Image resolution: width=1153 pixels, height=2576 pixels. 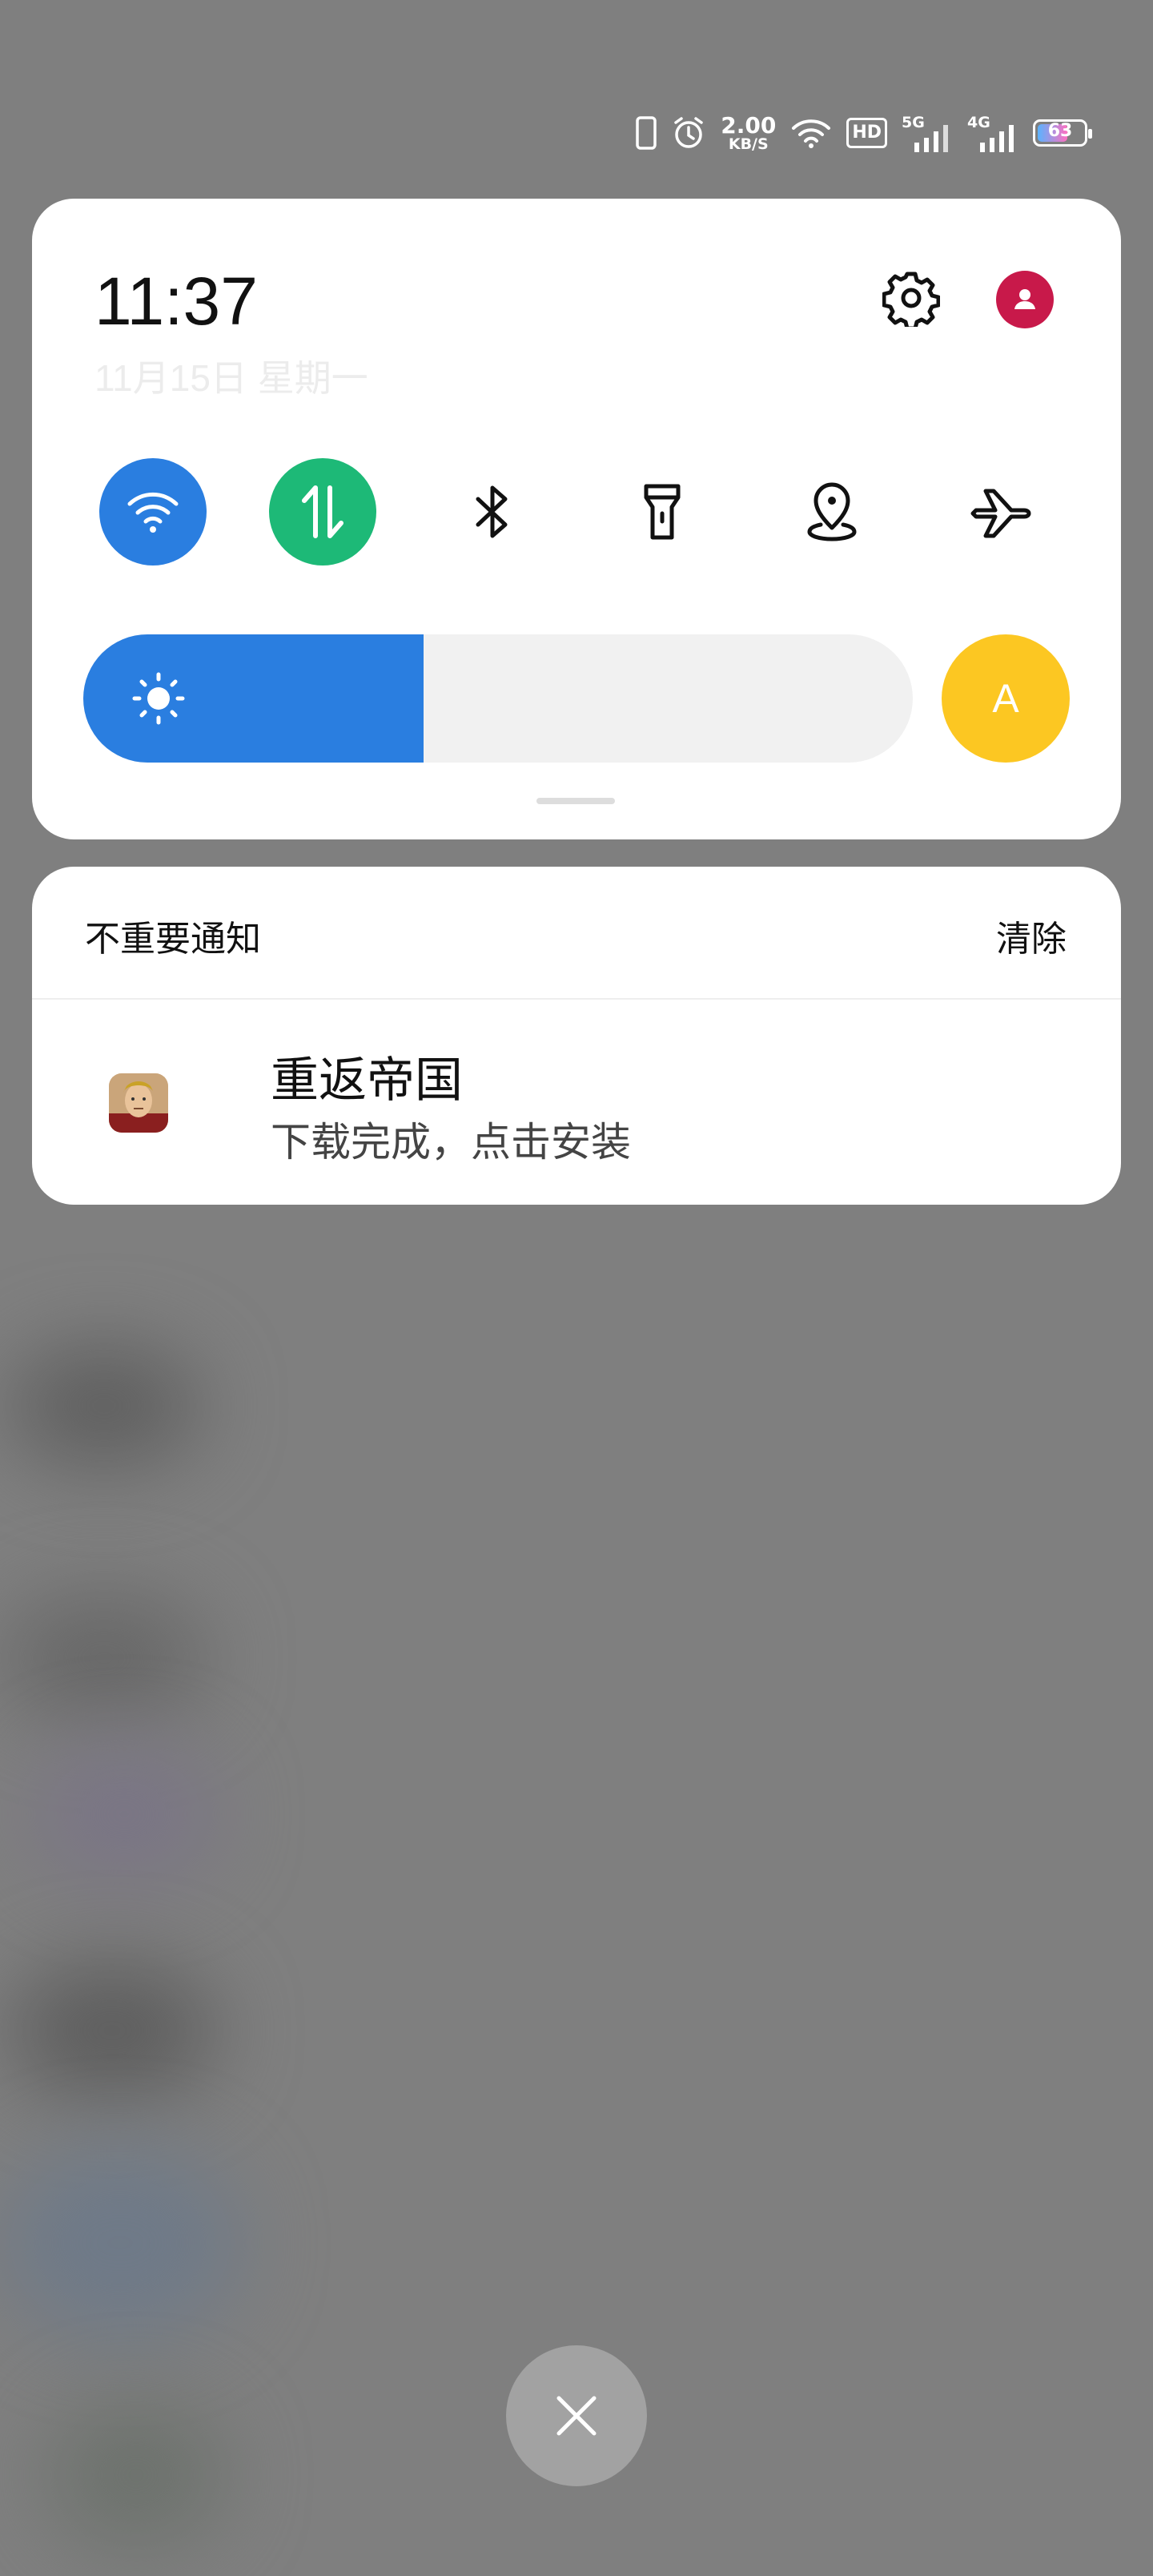 What do you see at coordinates (580, 512) in the screenshot?
I see `quick-toggles` at bounding box center [580, 512].